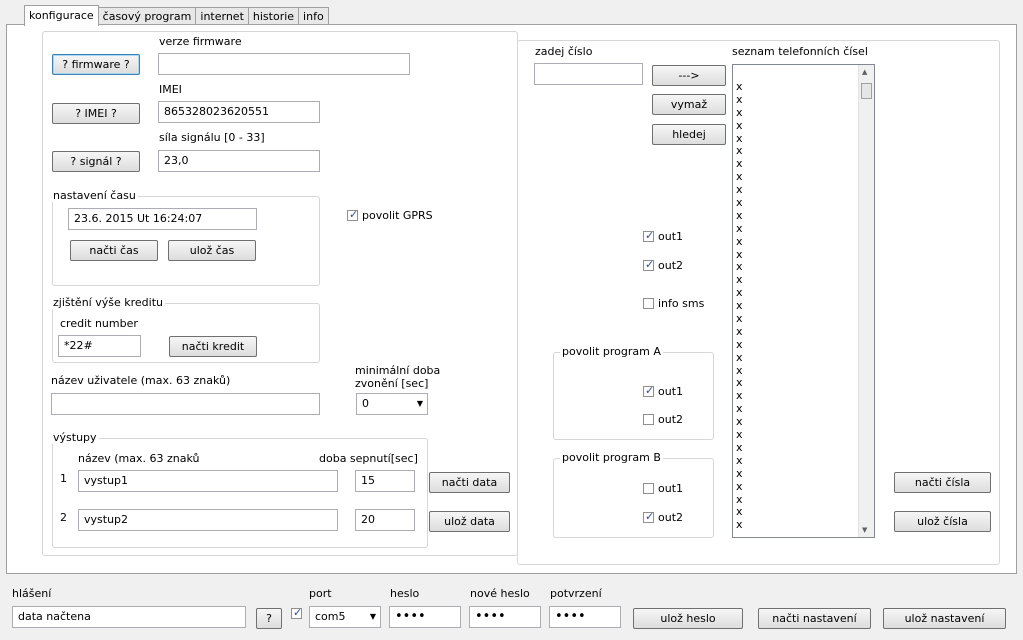  Describe the element at coordinates (689, 75) in the screenshot. I see `add-number-button: --->` at that location.